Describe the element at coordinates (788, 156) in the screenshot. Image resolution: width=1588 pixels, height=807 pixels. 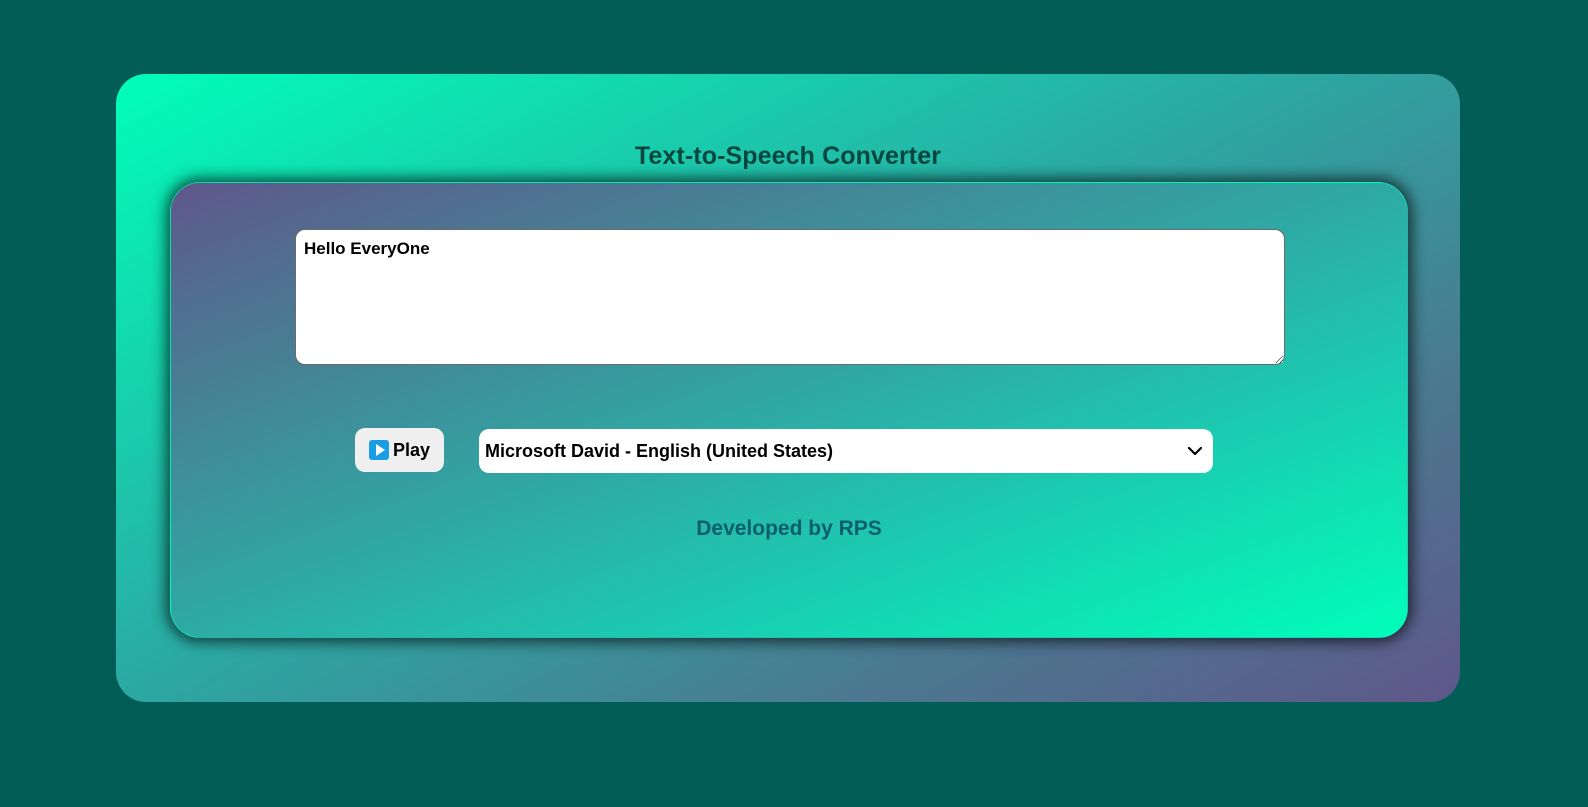
I see `page-title: Text-to-Speech Converter` at that location.